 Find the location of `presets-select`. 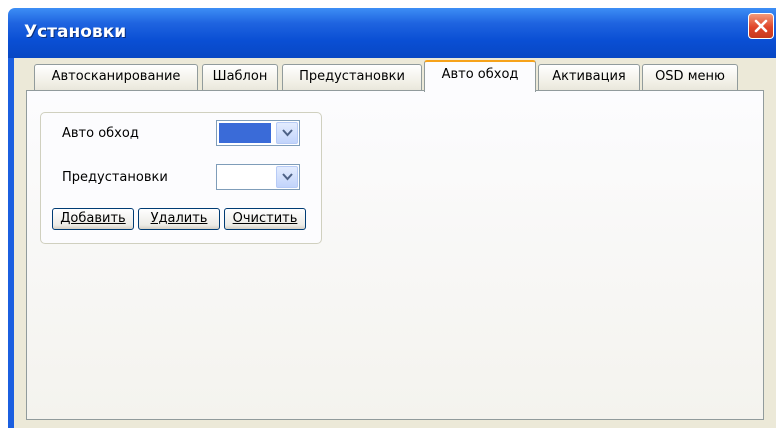

presets-select is located at coordinates (258, 177).